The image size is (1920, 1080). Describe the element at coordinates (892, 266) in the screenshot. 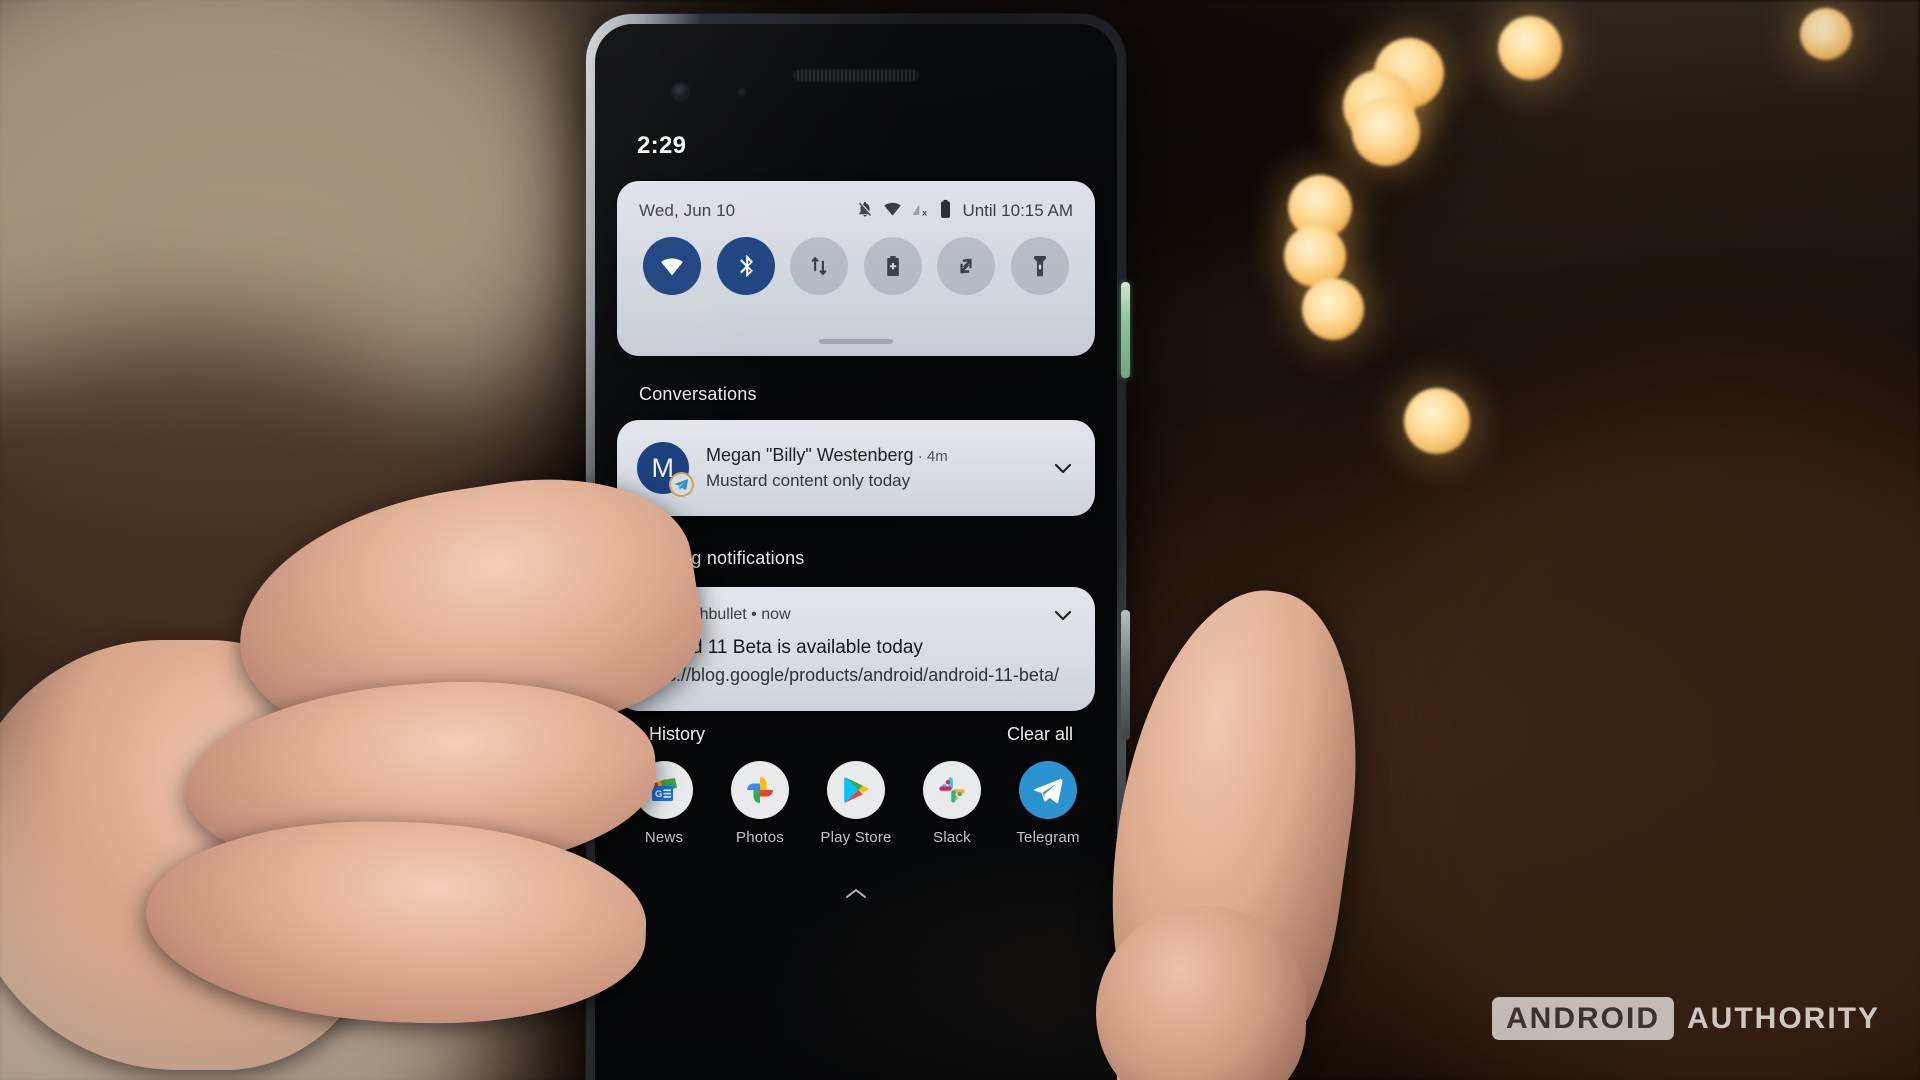

I see `battery-saver-tile` at that location.